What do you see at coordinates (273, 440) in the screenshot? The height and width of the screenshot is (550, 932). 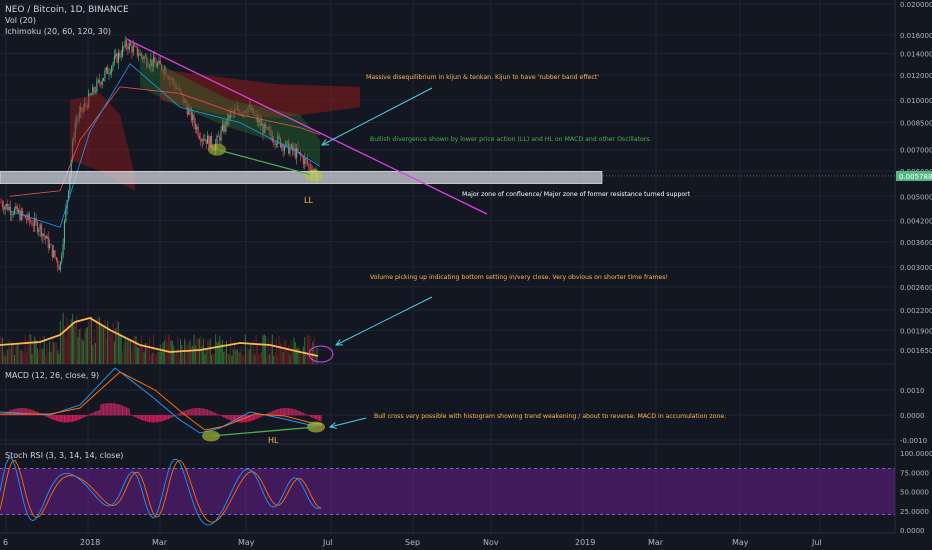 I see `annotation-hl-label: HL` at bounding box center [273, 440].